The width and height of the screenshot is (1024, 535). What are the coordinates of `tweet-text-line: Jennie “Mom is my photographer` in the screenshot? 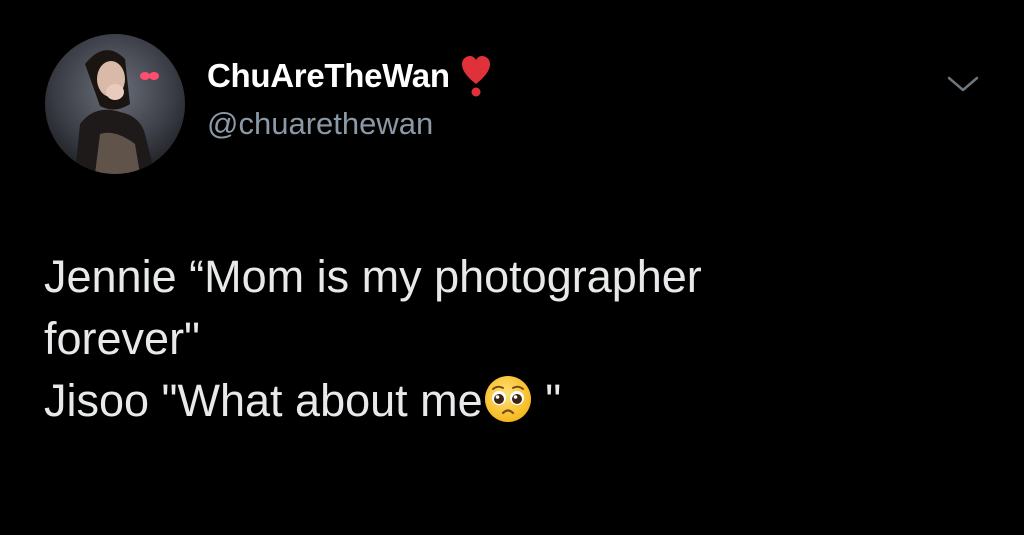 It's located at (373, 276).